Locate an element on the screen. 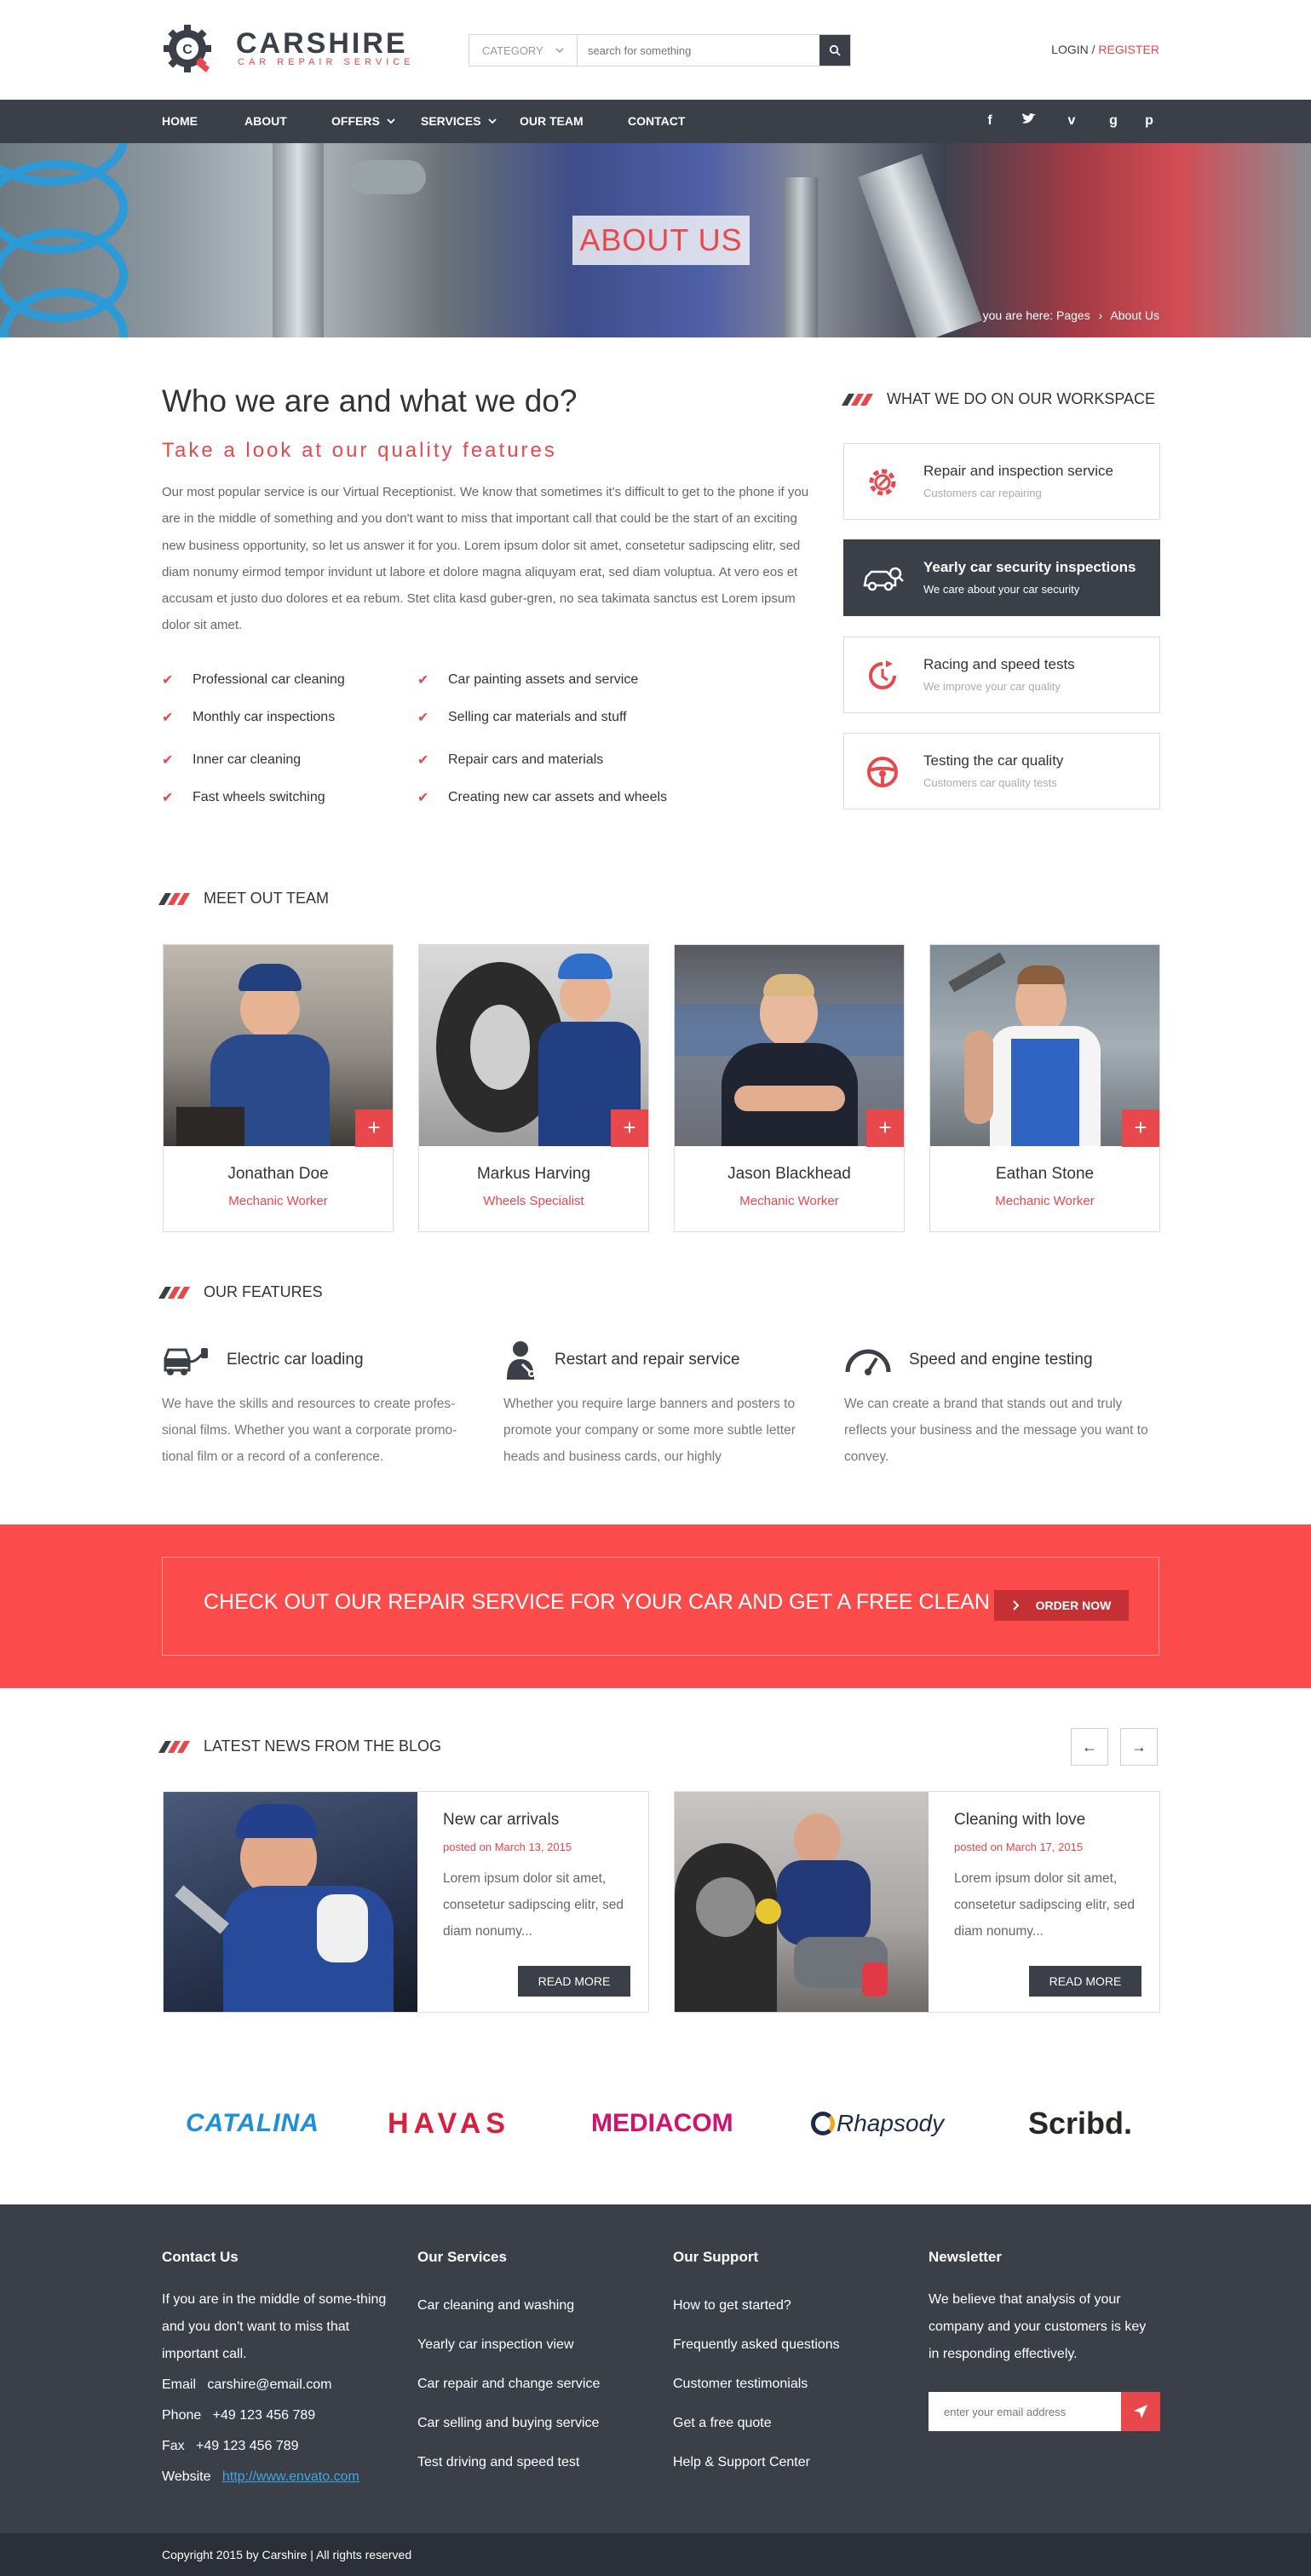 The width and height of the screenshot is (1311, 2576). fax-label: Fax is located at coordinates (174, 2446).